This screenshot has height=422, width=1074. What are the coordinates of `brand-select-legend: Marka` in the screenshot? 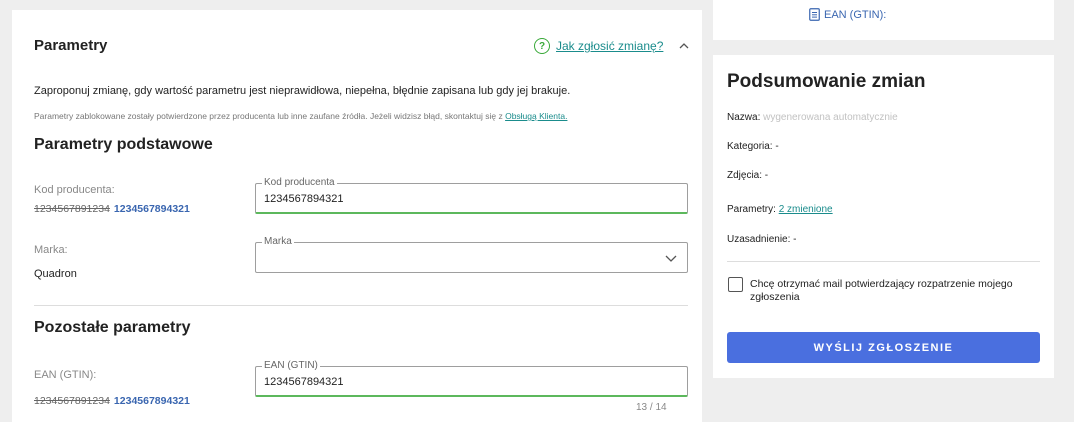 It's located at (278, 241).